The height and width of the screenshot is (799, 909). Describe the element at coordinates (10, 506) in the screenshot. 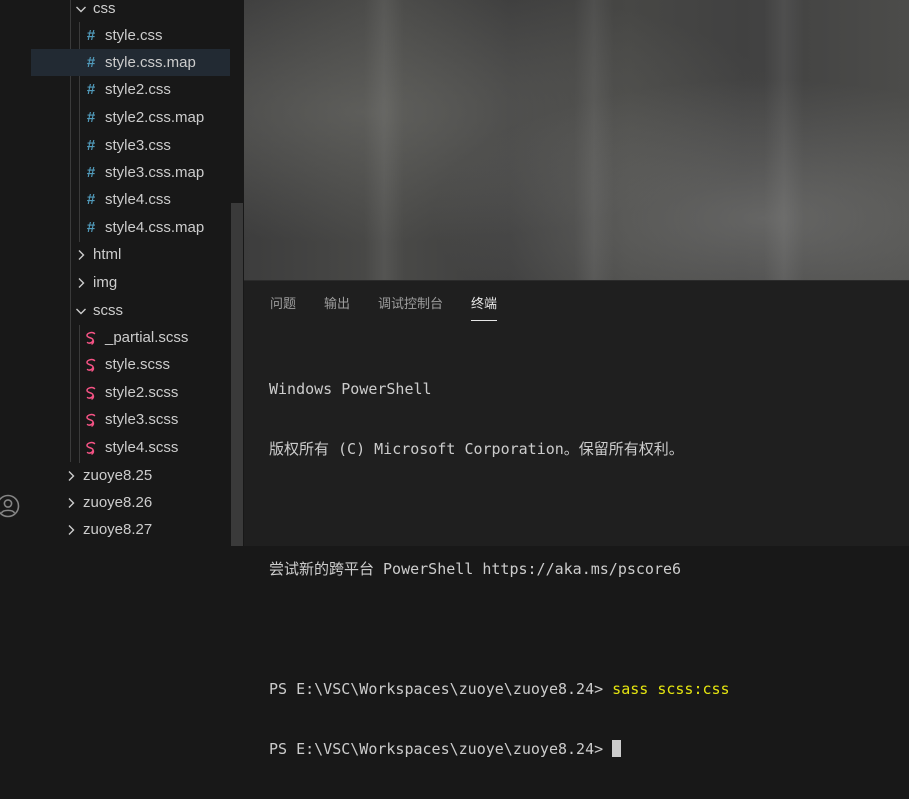

I see `account-icon` at that location.